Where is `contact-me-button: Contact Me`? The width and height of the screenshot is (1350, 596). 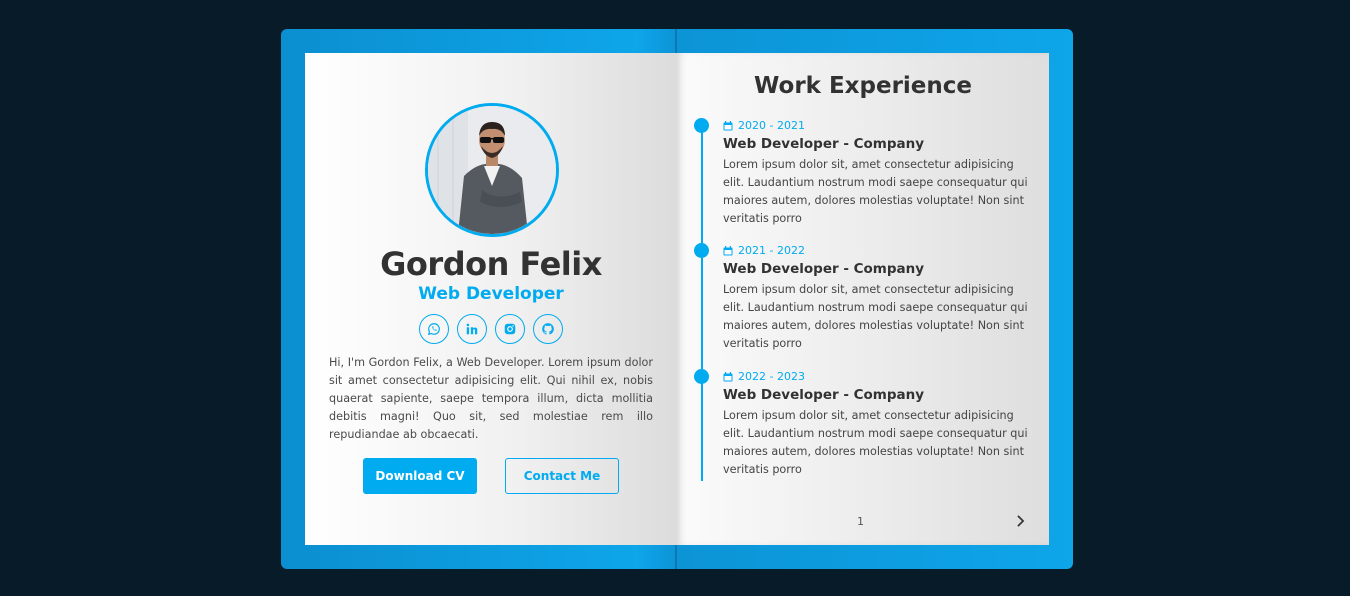
contact-me-button: Contact Me is located at coordinates (562, 476).